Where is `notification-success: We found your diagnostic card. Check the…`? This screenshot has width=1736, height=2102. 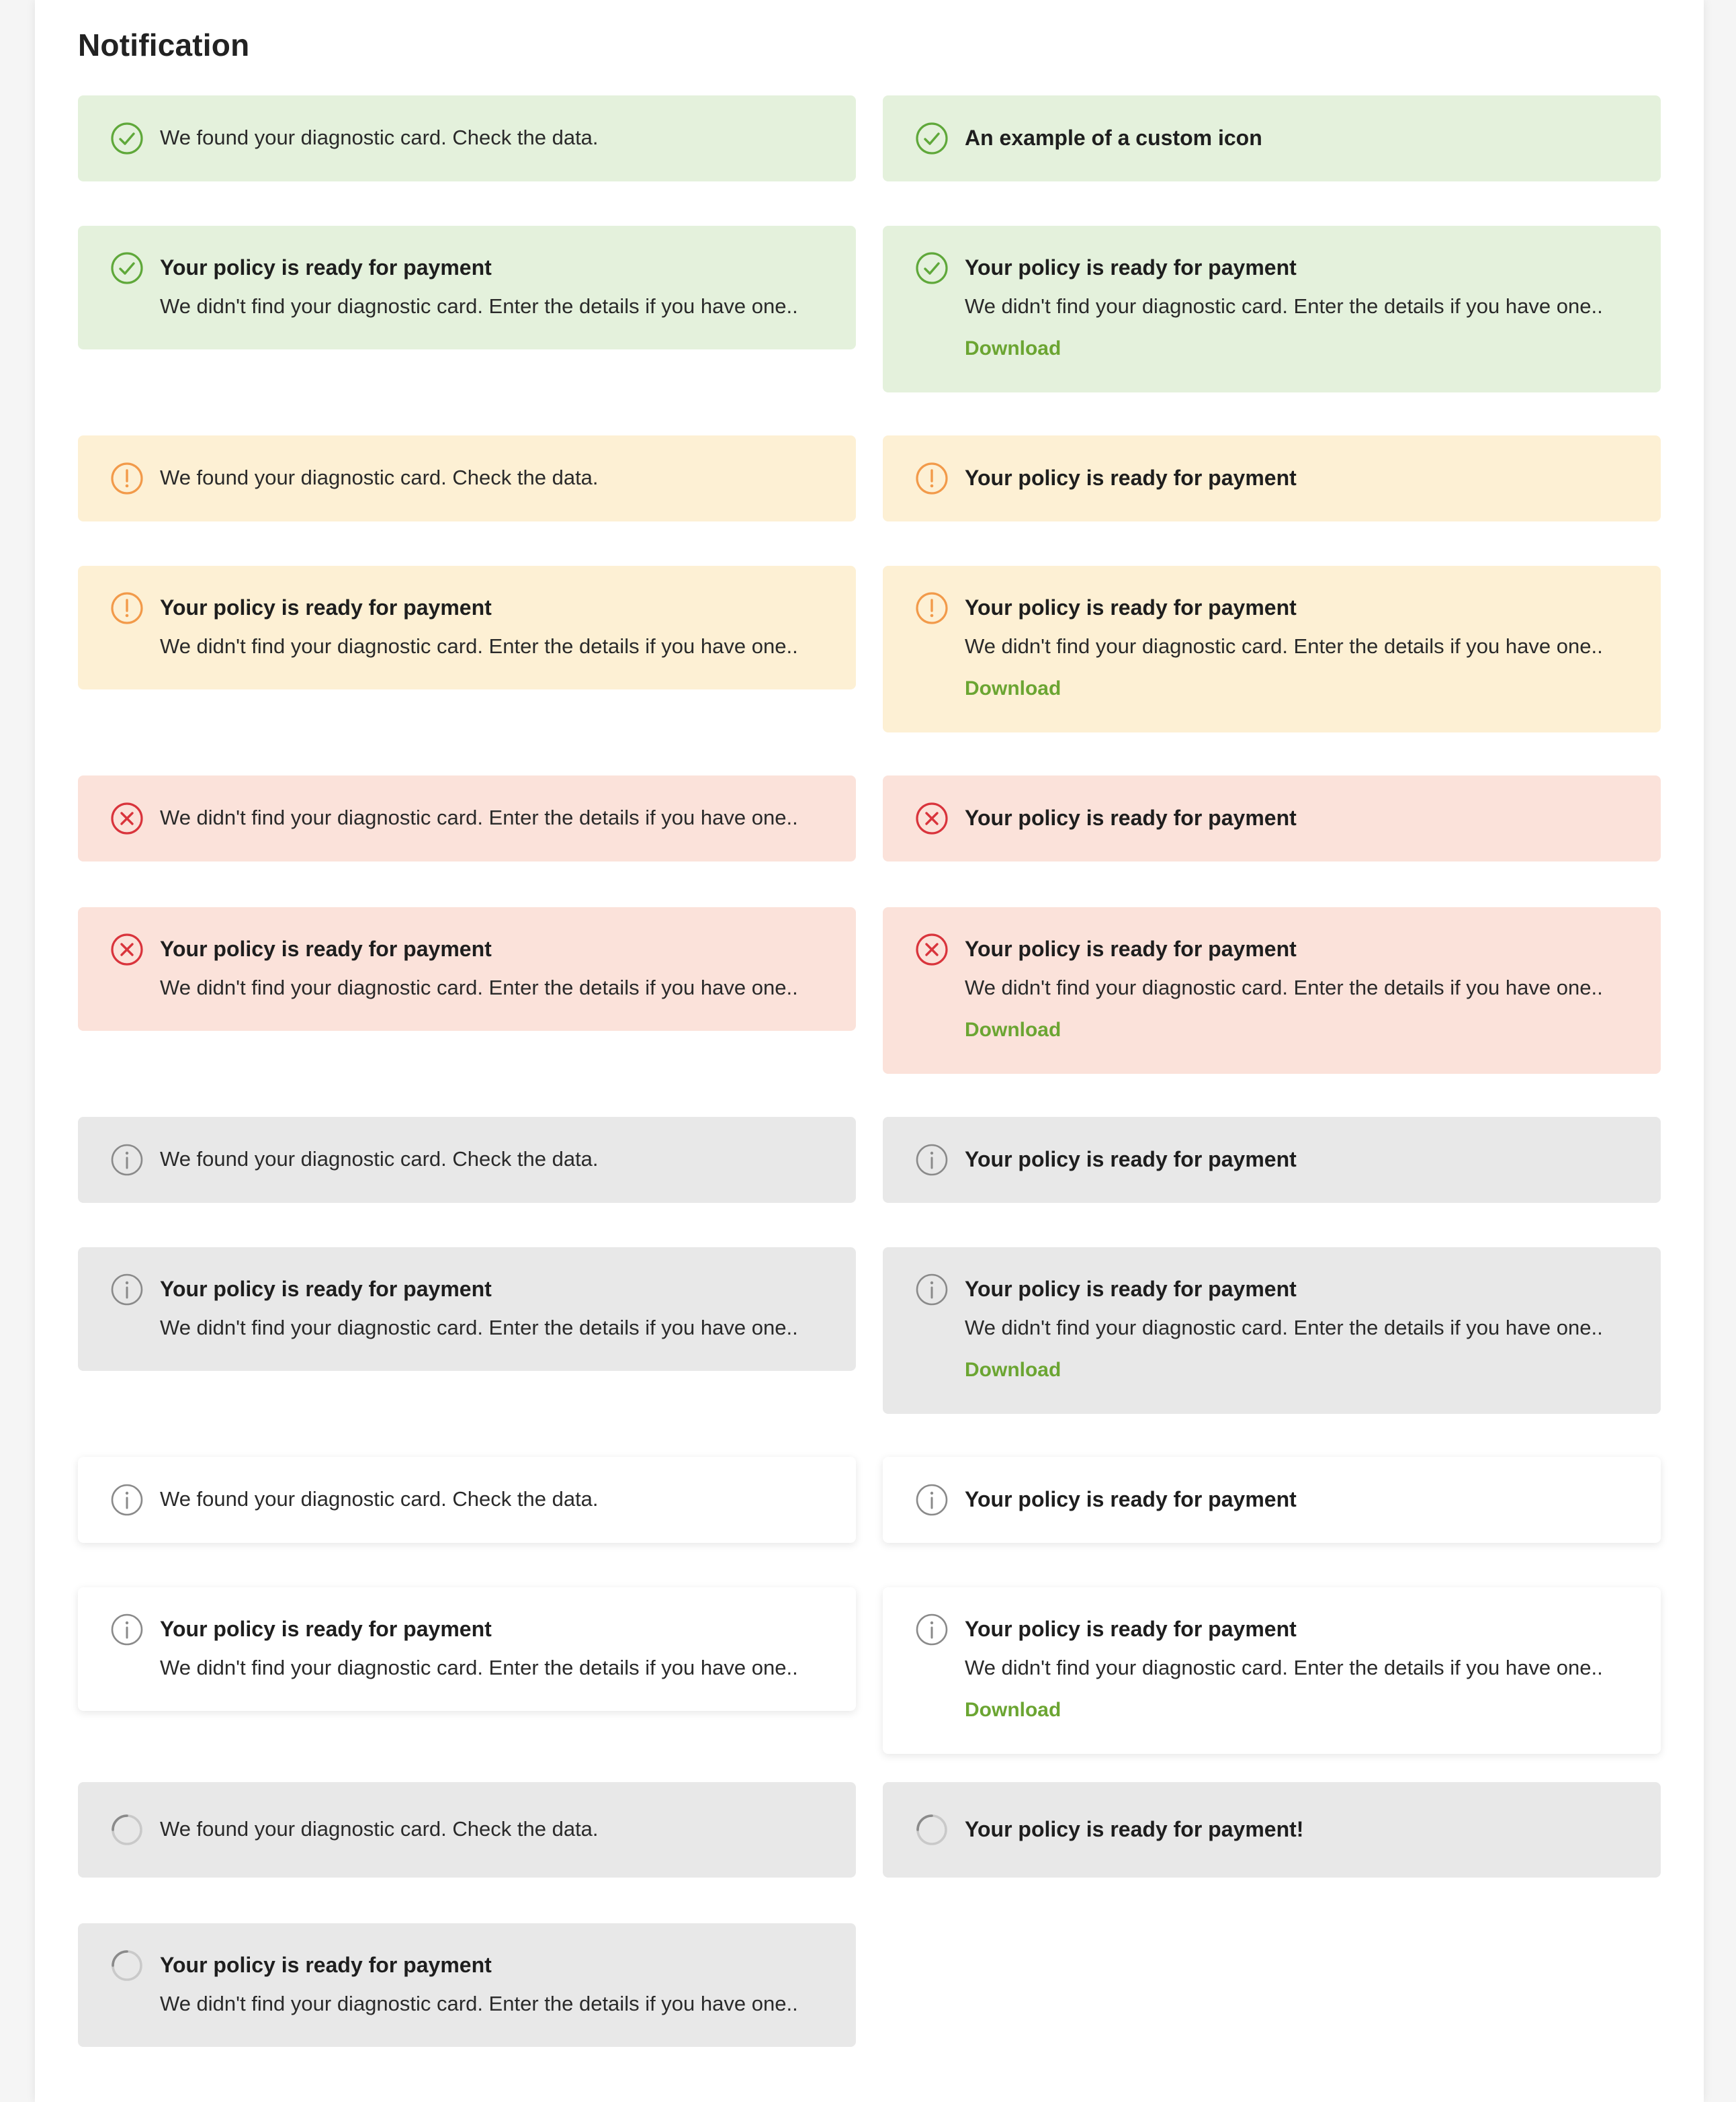
notification-success: We found your diagnostic card. Check the… is located at coordinates (467, 138).